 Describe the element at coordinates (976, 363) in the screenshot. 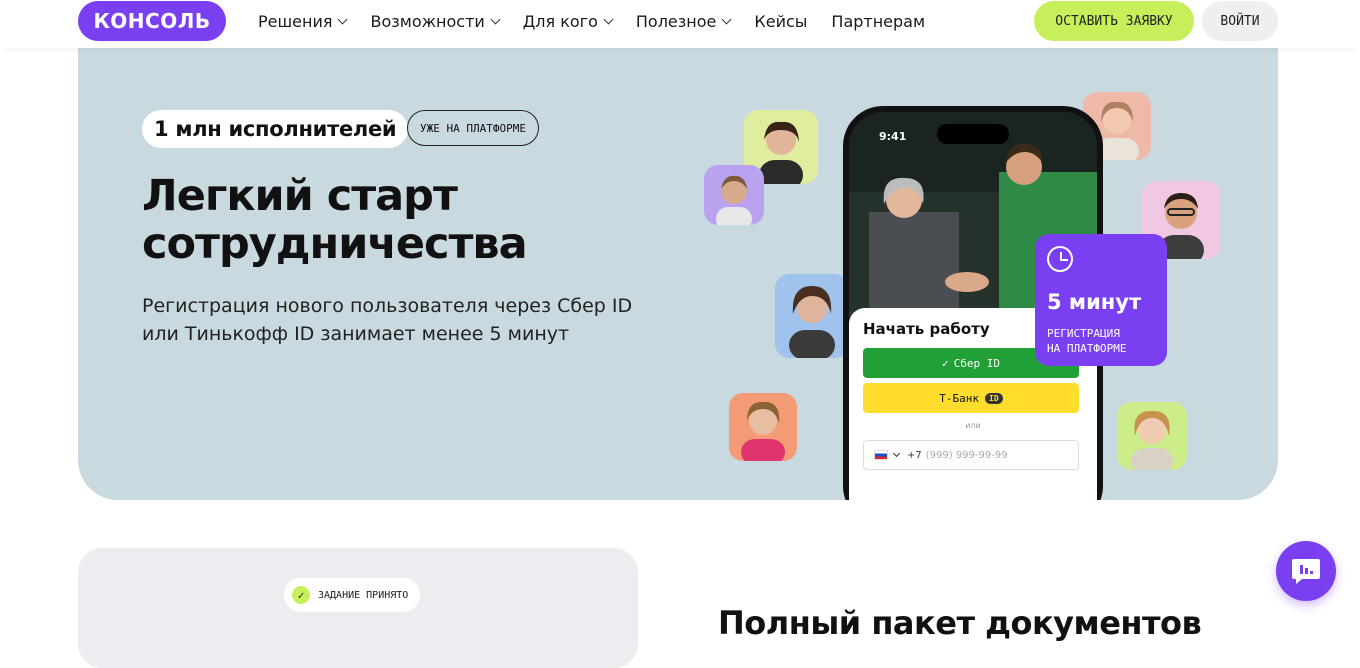

I see `sber-id-label: Сбер ID` at that location.